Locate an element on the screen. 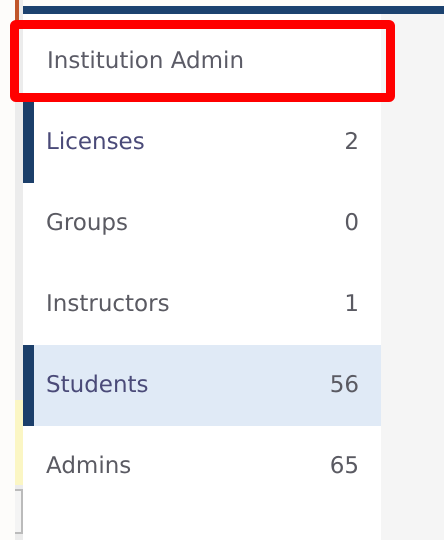 The height and width of the screenshot is (540, 444). sidebar-item: Instructors 1 is located at coordinates (202, 304).